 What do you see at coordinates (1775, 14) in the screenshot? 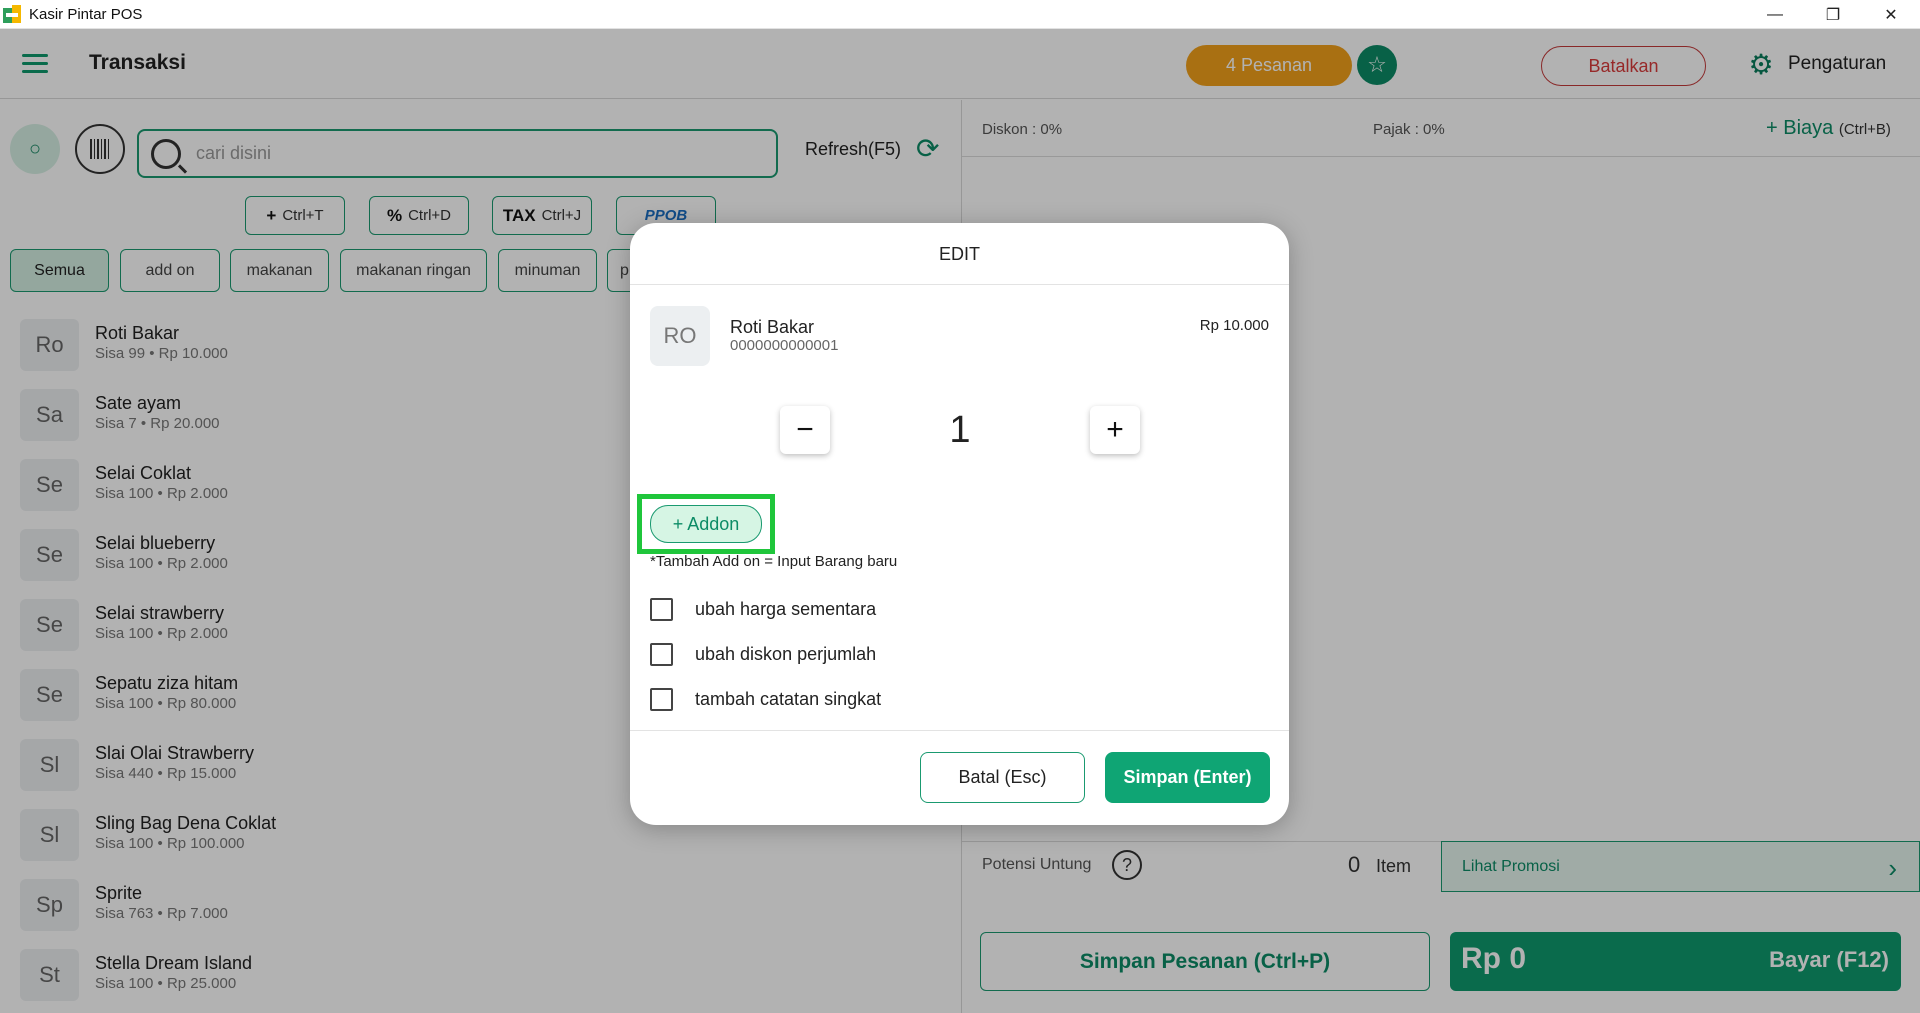
I see `minimize-button: —` at bounding box center [1775, 14].